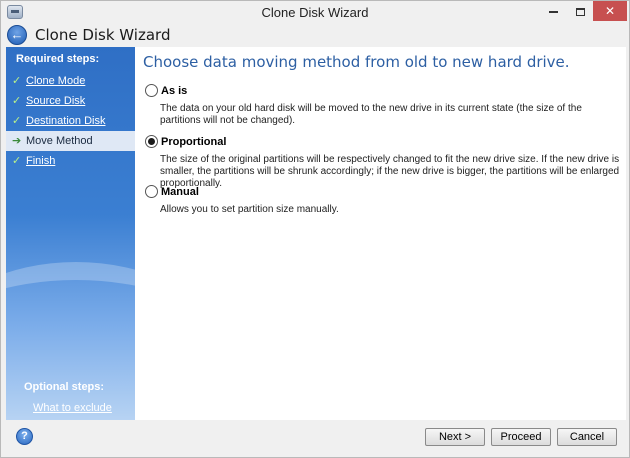 The height and width of the screenshot is (458, 630). I want to click on sidebar-item-clone-mode: ✓ Clone Mode, so click(70, 81).